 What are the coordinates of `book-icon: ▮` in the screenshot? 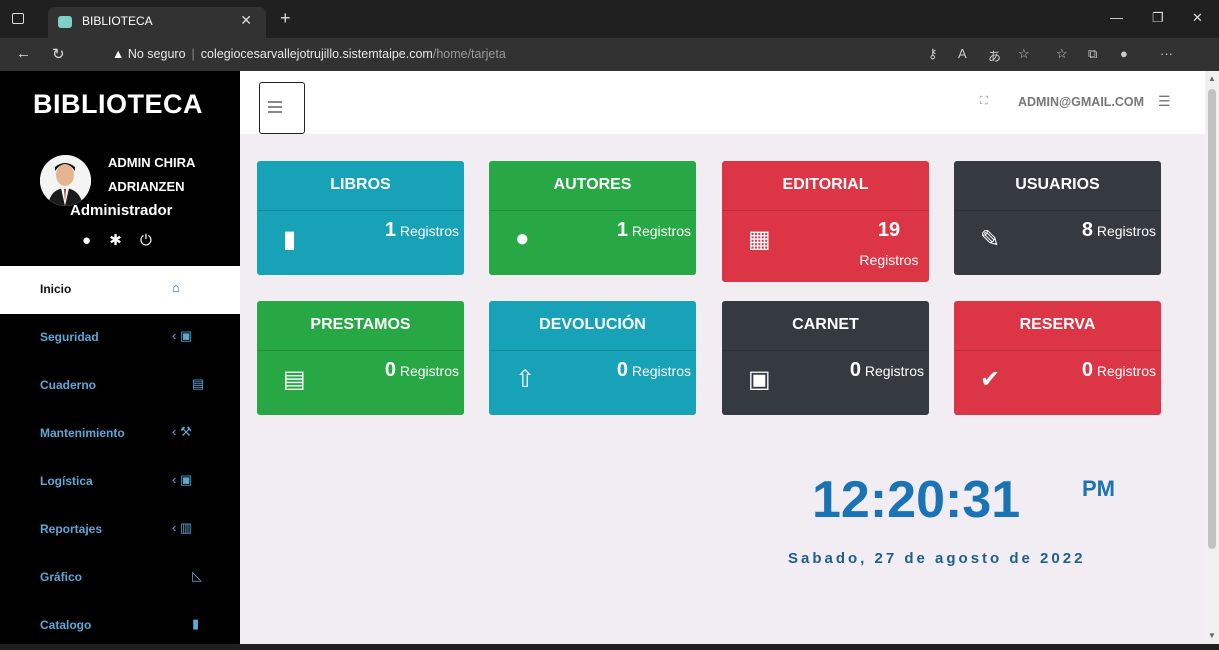 It's located at (290, 239).